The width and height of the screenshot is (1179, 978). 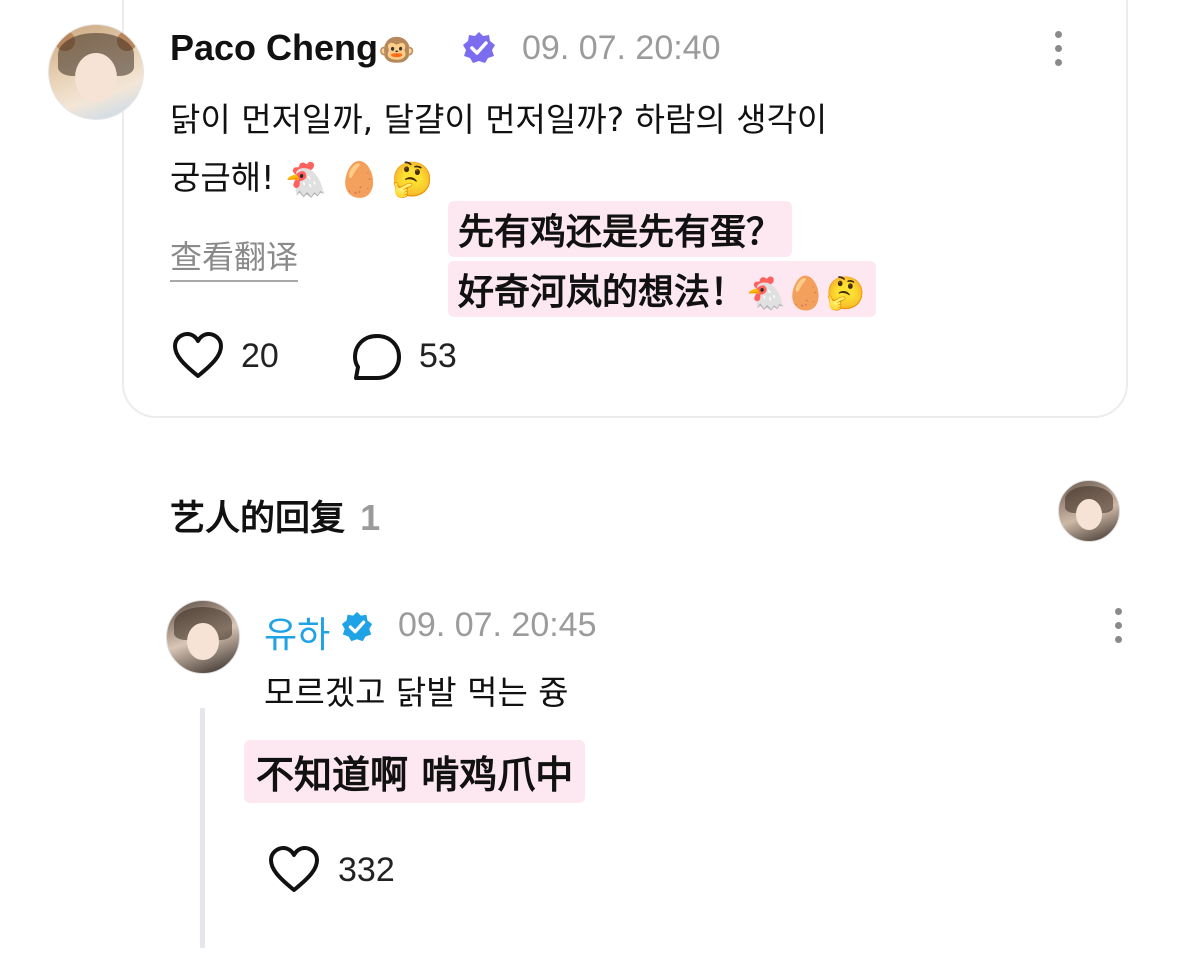 What do you see at coordinates (234, 257) in the screenshot?
I see `translate-link: 查看翻译` at bounding box center [234, 257].